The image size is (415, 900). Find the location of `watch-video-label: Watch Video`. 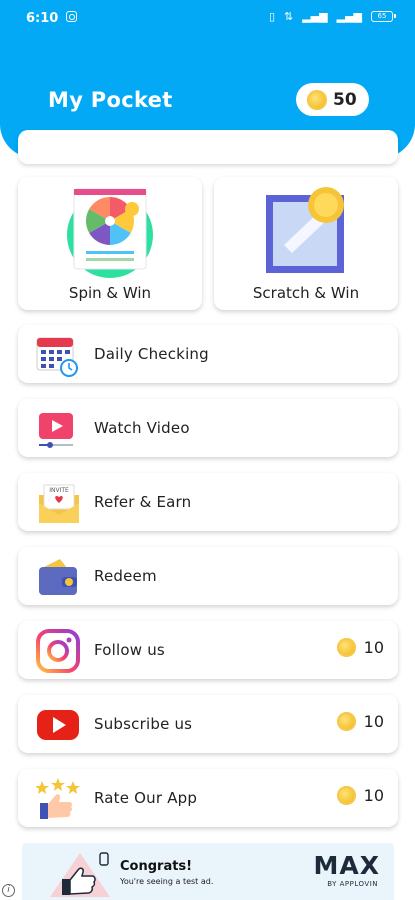

watch-video-label: Watch Video is located at coordinates (142, 428).